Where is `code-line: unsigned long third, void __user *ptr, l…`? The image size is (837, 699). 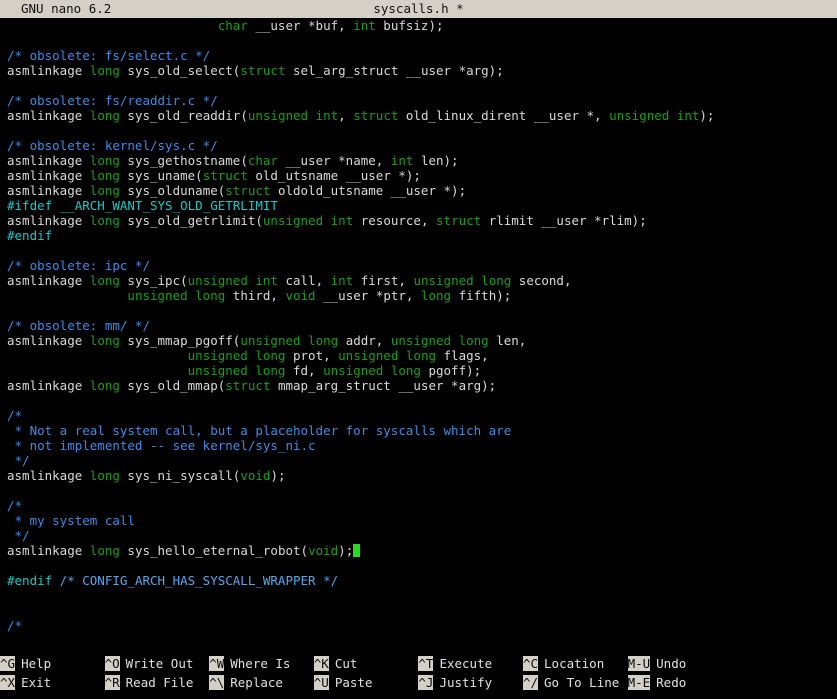 code-line: unsigned long third, void __user *ptr, l… is located at coordinates (422, 295).